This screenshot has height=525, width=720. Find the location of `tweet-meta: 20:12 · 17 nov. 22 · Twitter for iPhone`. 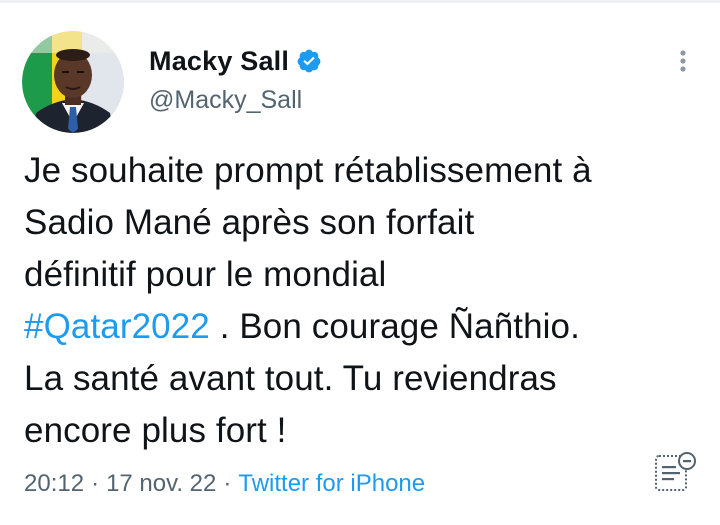

tweet-meta: 20:12 · 17 nov. 22 · Twitter for iPhone is located at coordinates (224, 484).